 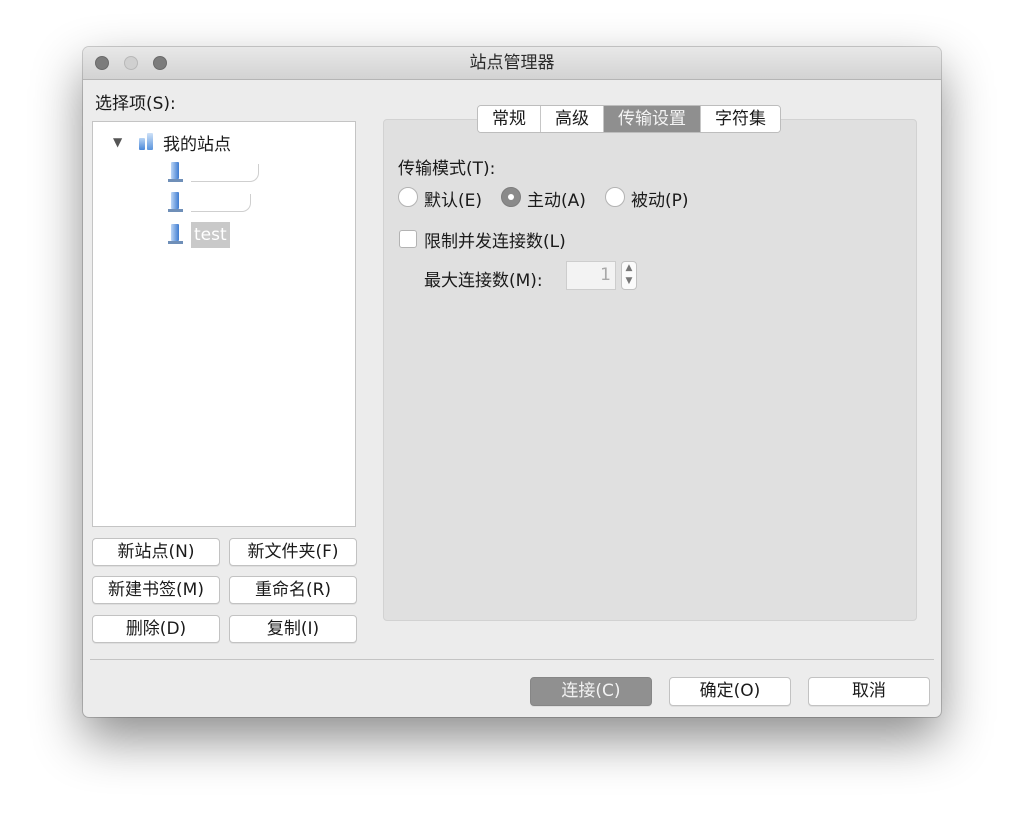 What do you see at coordinates (512, 659) in the screenshot?
I see `footer-separator` at bounding box center [512, 659].